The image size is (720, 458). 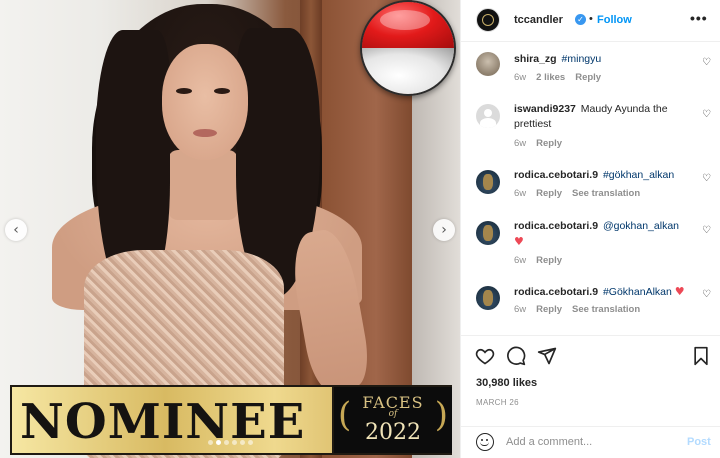 I want to click on comment-meta: 6w 2 likes Reply, so click(x=557, y=77).